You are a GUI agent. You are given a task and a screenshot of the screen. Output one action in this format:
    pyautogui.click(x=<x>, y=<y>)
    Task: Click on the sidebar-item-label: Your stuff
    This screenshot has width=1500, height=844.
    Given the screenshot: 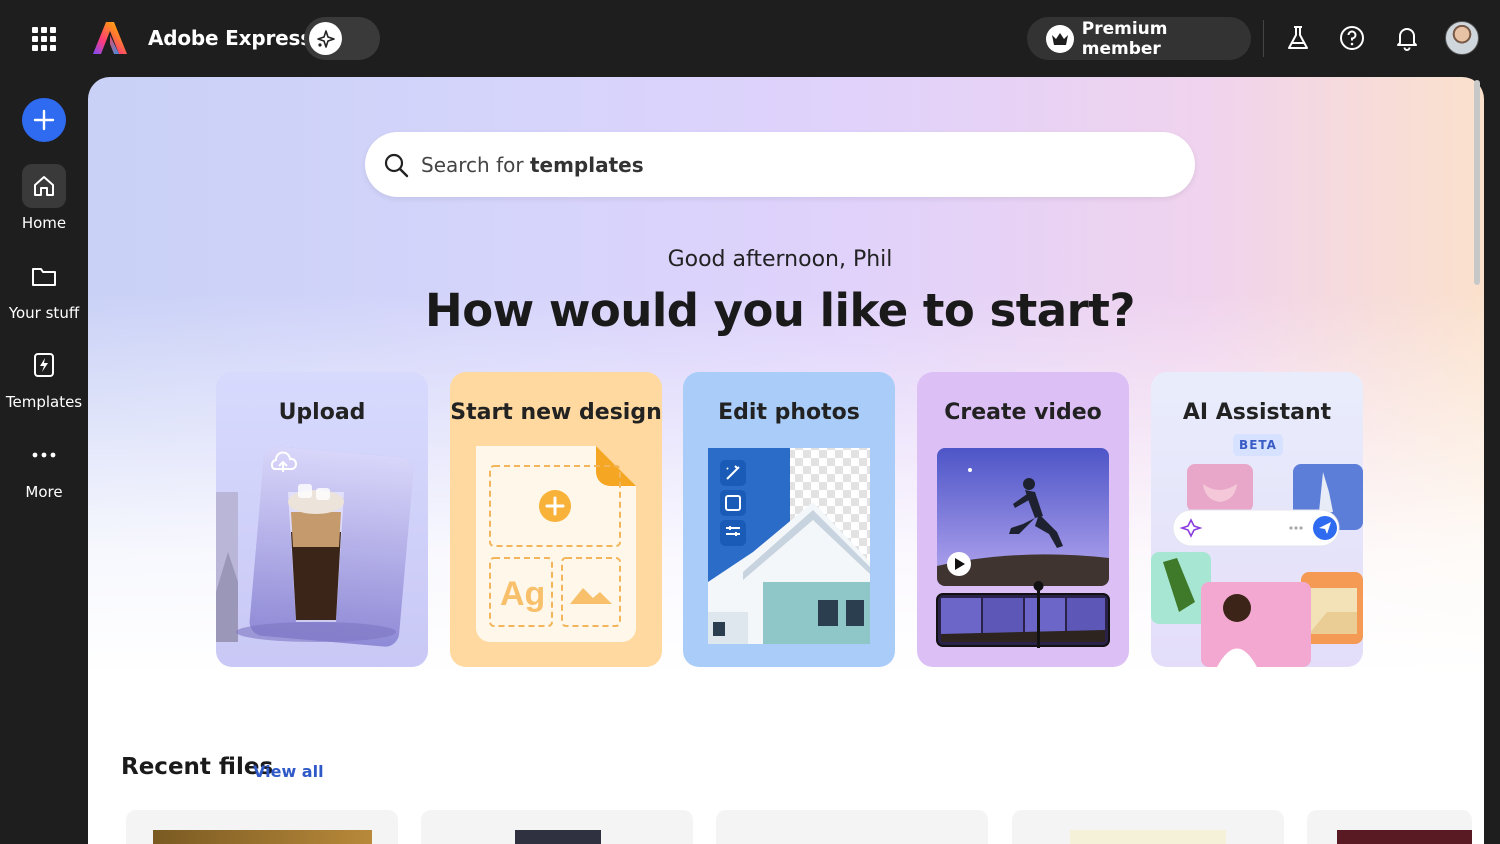 What is the action you would take?
    pyautogui.click(x=44, y=313)
    